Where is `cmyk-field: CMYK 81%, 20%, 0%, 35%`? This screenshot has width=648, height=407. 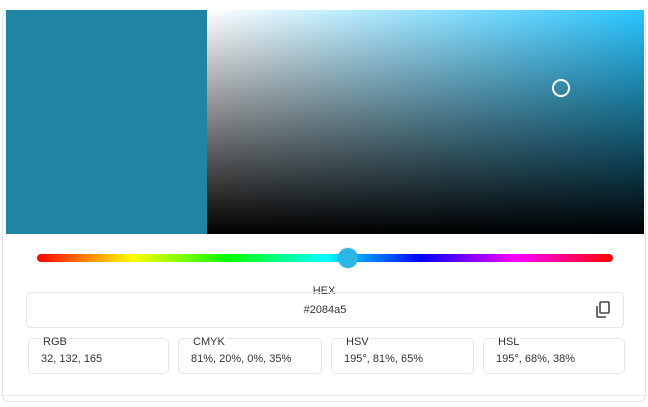 cmyk-field: CMYK 81%, 20%, 0%, 35% is located at coordinates (250, 355).